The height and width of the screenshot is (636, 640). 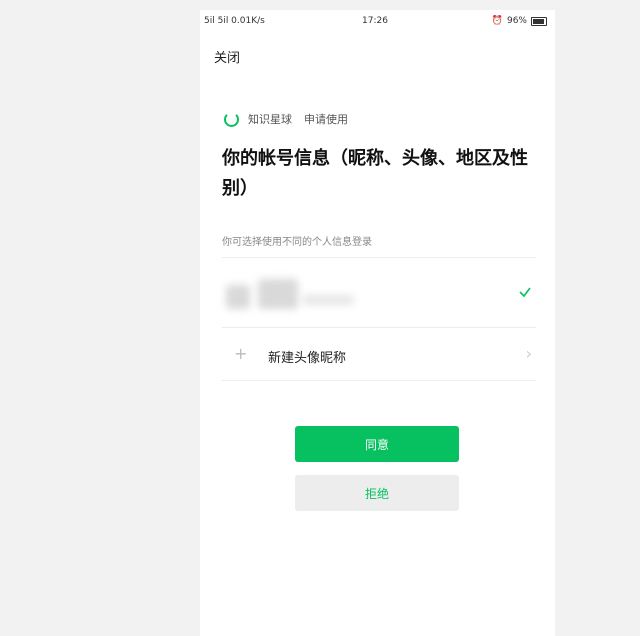 I want to click on chevron-right-icon: ›, so click(x=528, y=353).